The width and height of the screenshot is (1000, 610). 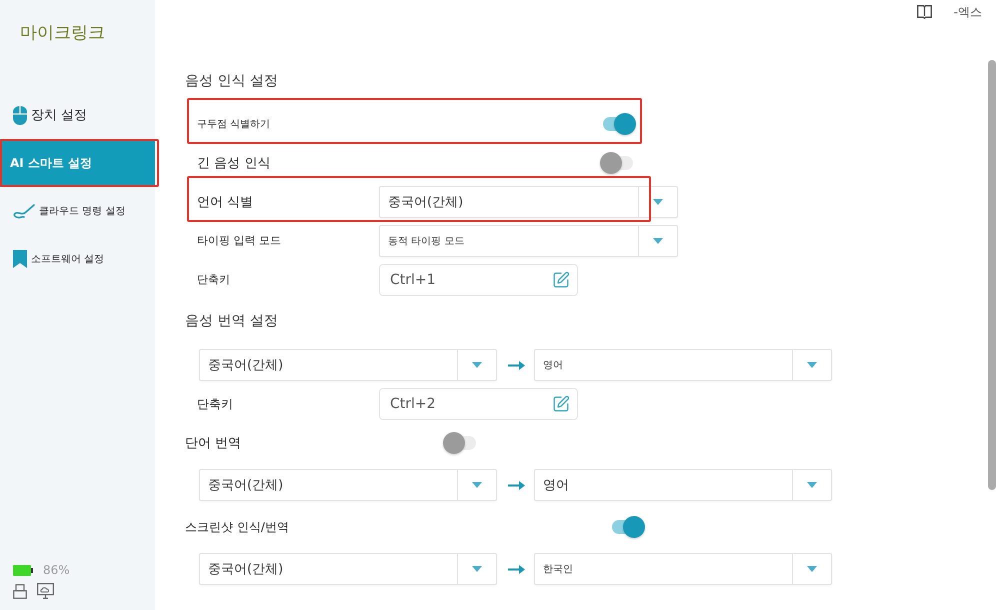 I want to click on setting-label: 긴 음성 인식, so click(x=234, y=163).